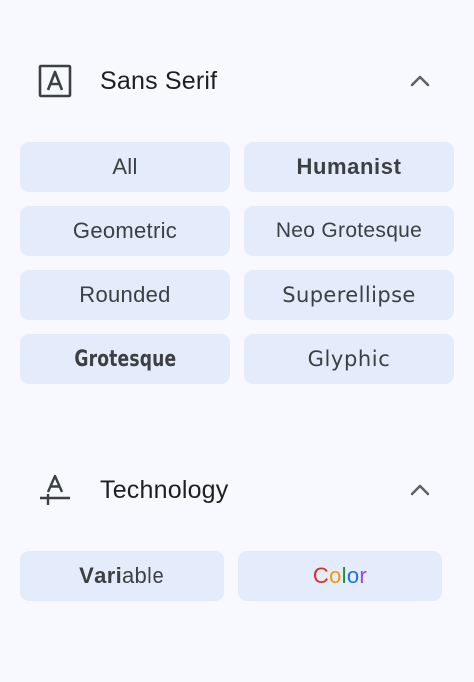 Image resolution: width=474 pixels, height=682 pixels. I want to click on chip-label: Glyphic, so click(349, 359).